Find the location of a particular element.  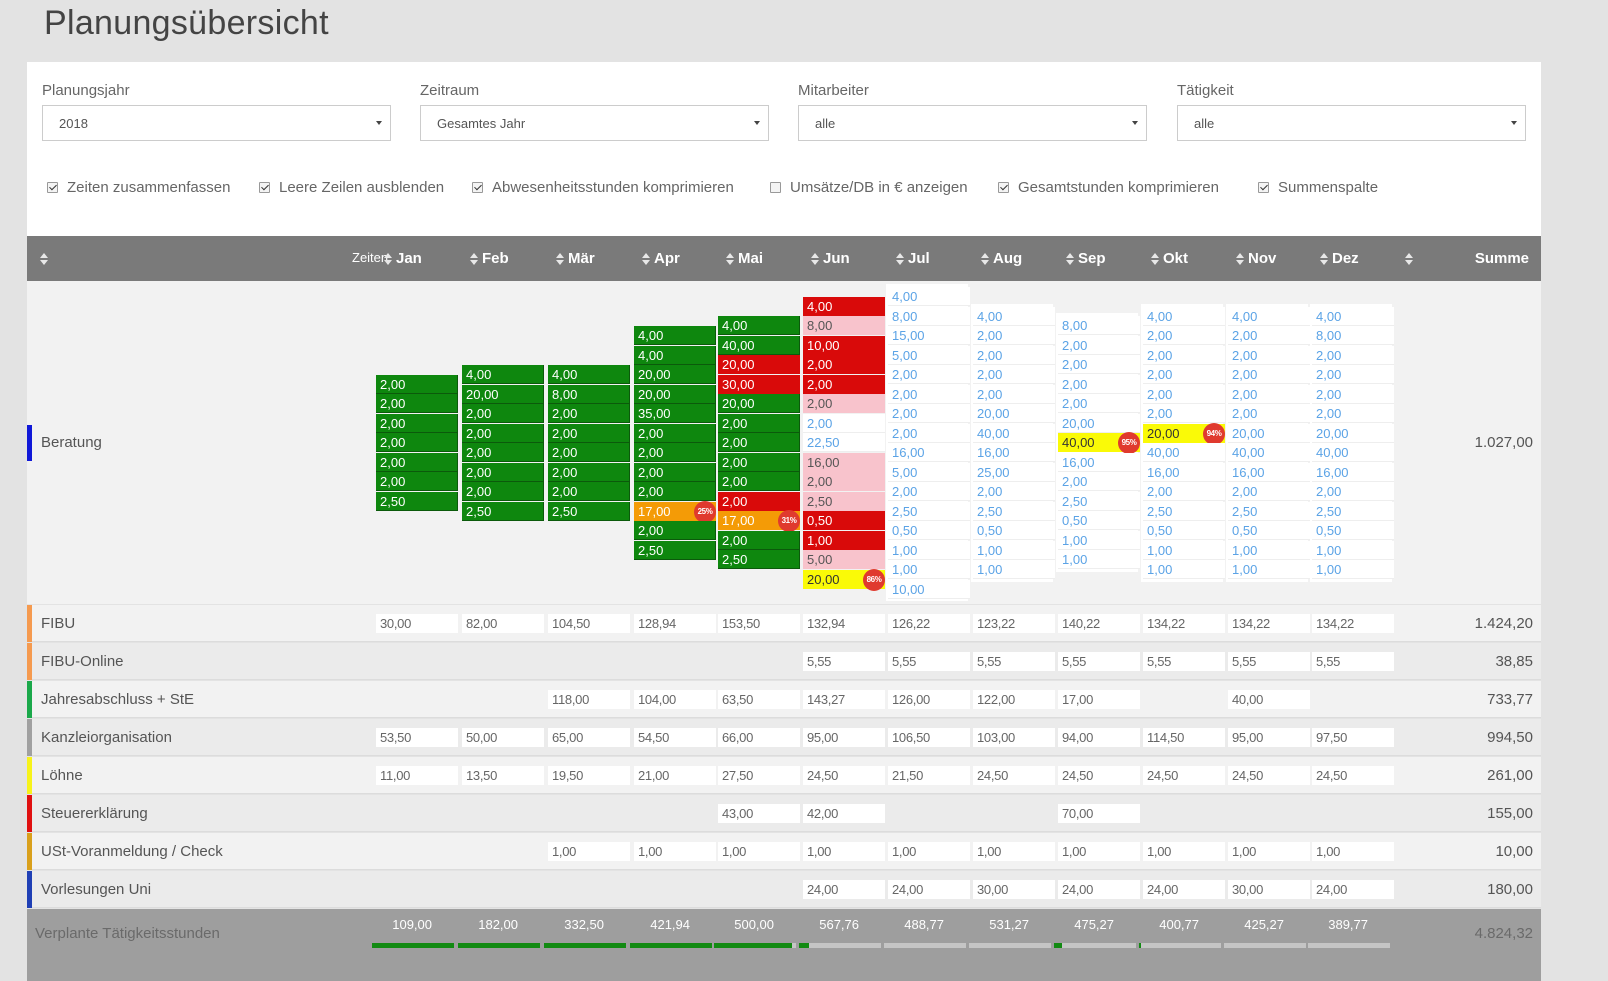

time-entry: 97,50 is located at coordinates (1353, 737).